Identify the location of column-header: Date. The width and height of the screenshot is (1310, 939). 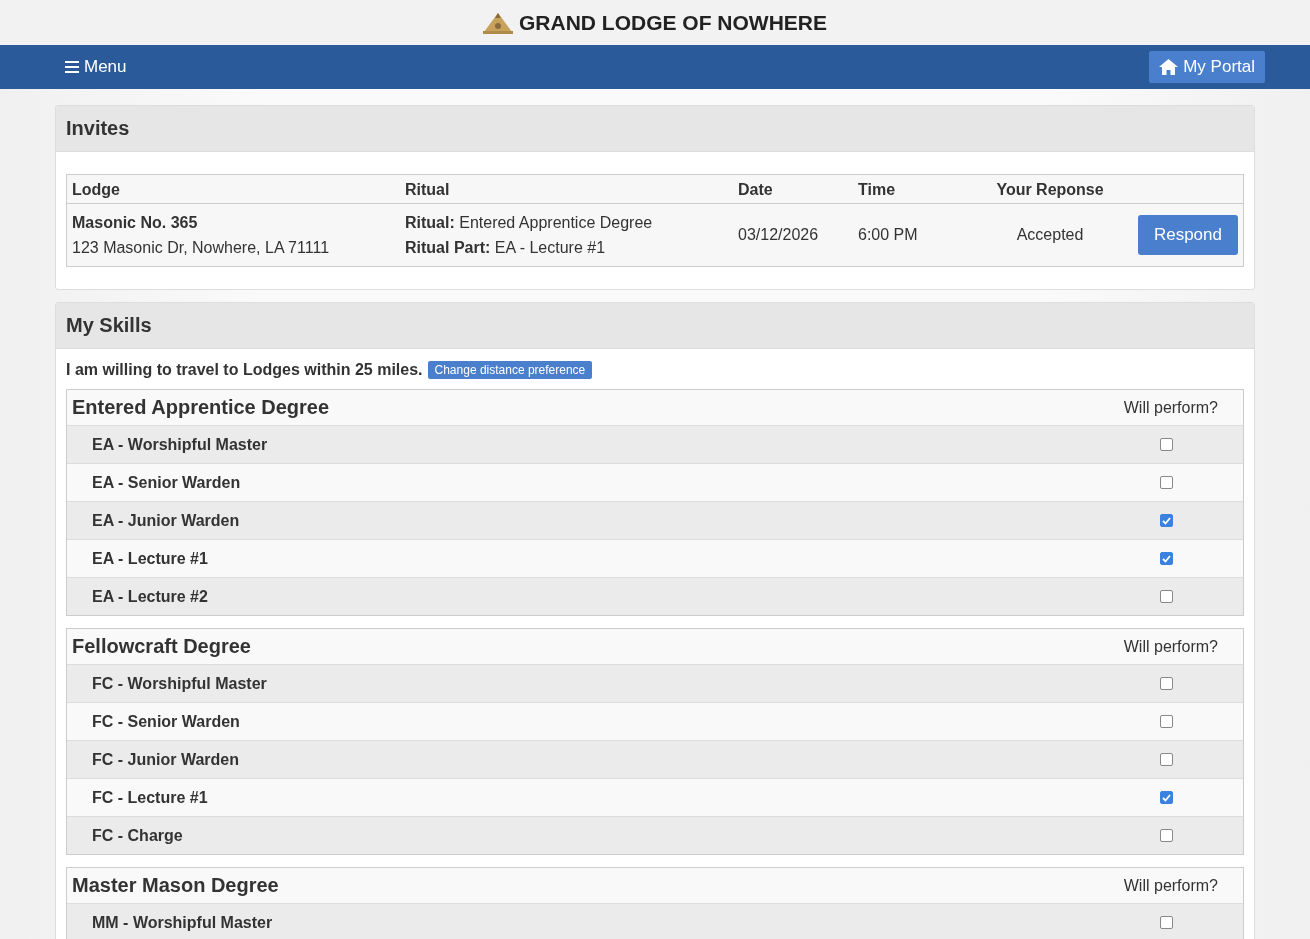
(793, 189).